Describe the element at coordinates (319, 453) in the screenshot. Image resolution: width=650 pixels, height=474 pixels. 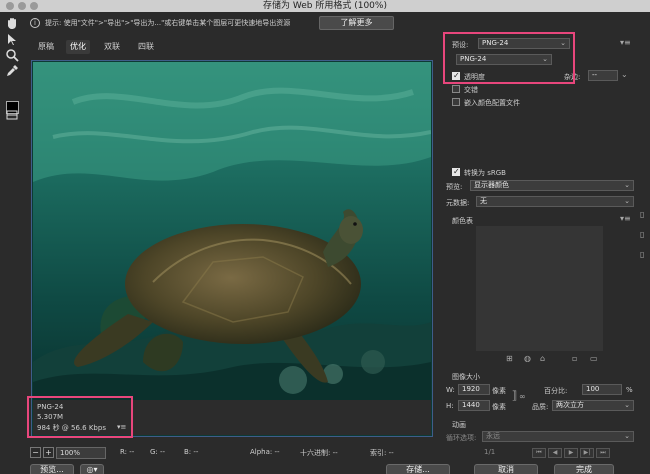
I see `status-hex: 十六进制: --` at that location.